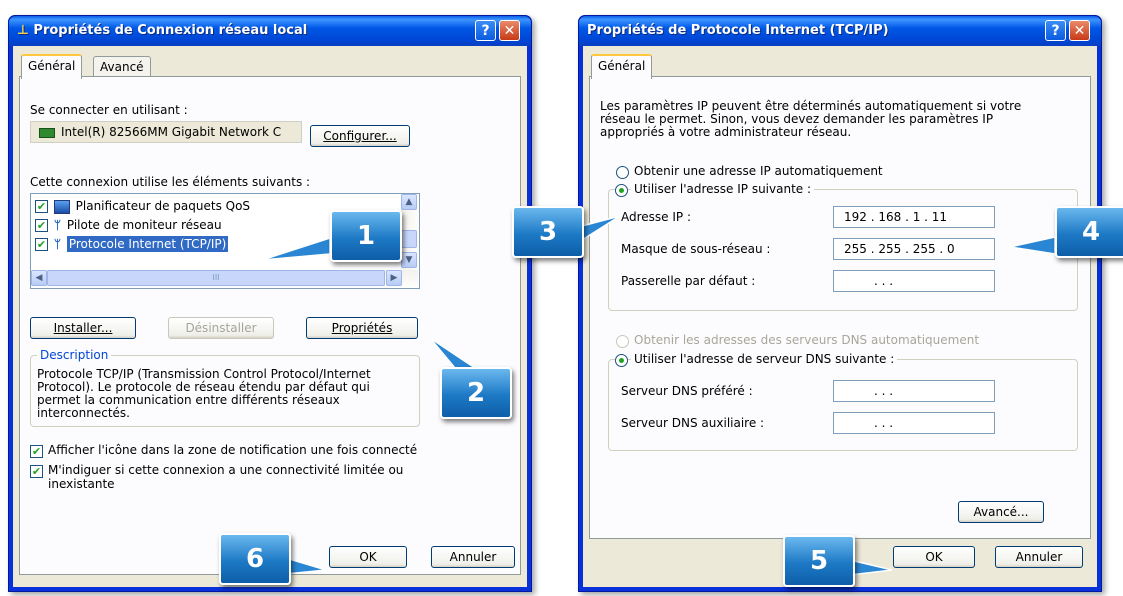 This screenshot has height=596, width=1123. What do you see at coordinates (255, 559) in the screenshot?
I see `callout-6: 6` at bounding box center [255, 559].